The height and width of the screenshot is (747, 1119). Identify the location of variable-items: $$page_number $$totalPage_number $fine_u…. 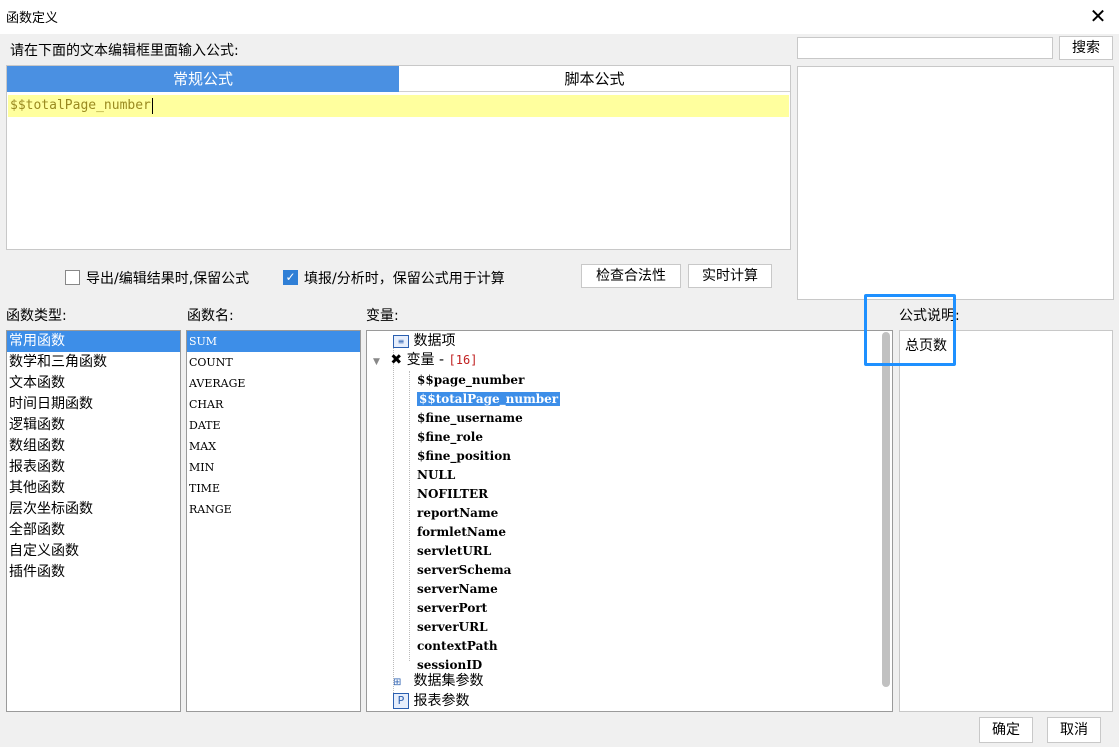
(489, 523).